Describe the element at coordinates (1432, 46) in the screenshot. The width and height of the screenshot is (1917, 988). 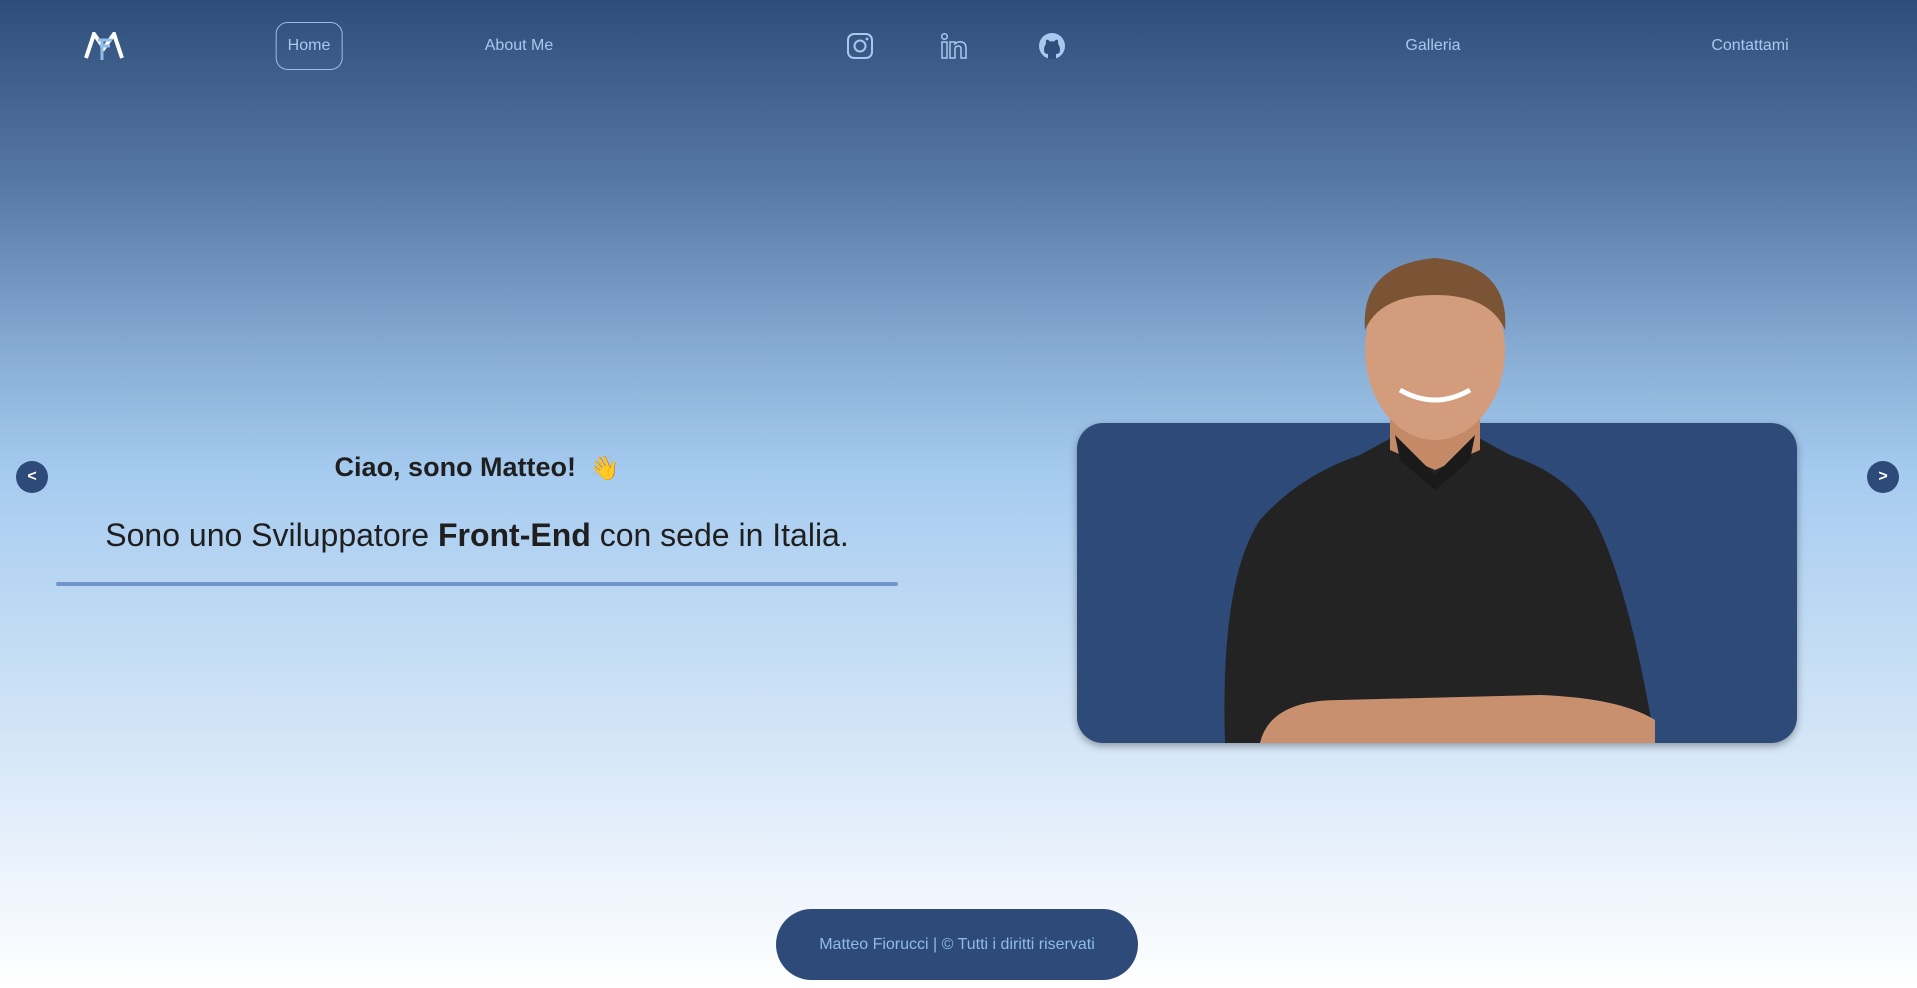
I see `nav-gallery: Galleria` at that location.